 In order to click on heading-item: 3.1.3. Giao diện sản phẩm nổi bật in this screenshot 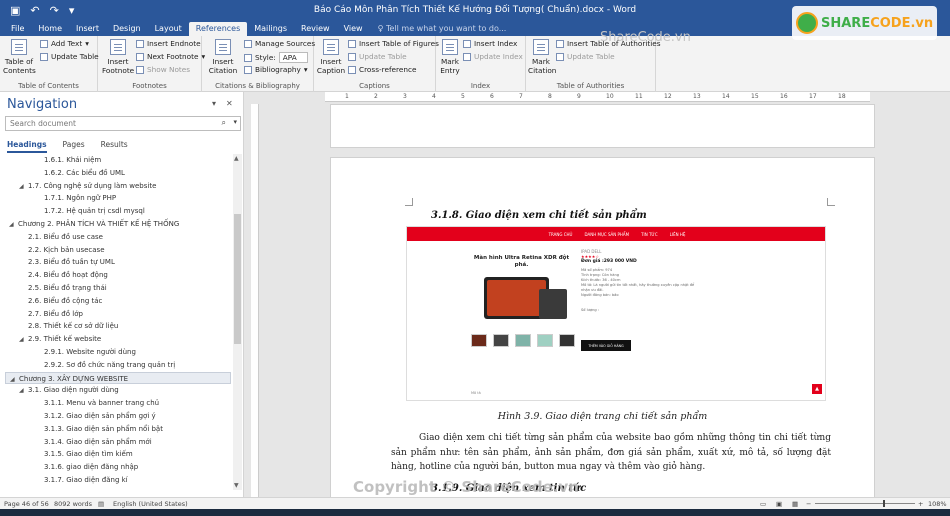, I will do `click(118, 429)`.